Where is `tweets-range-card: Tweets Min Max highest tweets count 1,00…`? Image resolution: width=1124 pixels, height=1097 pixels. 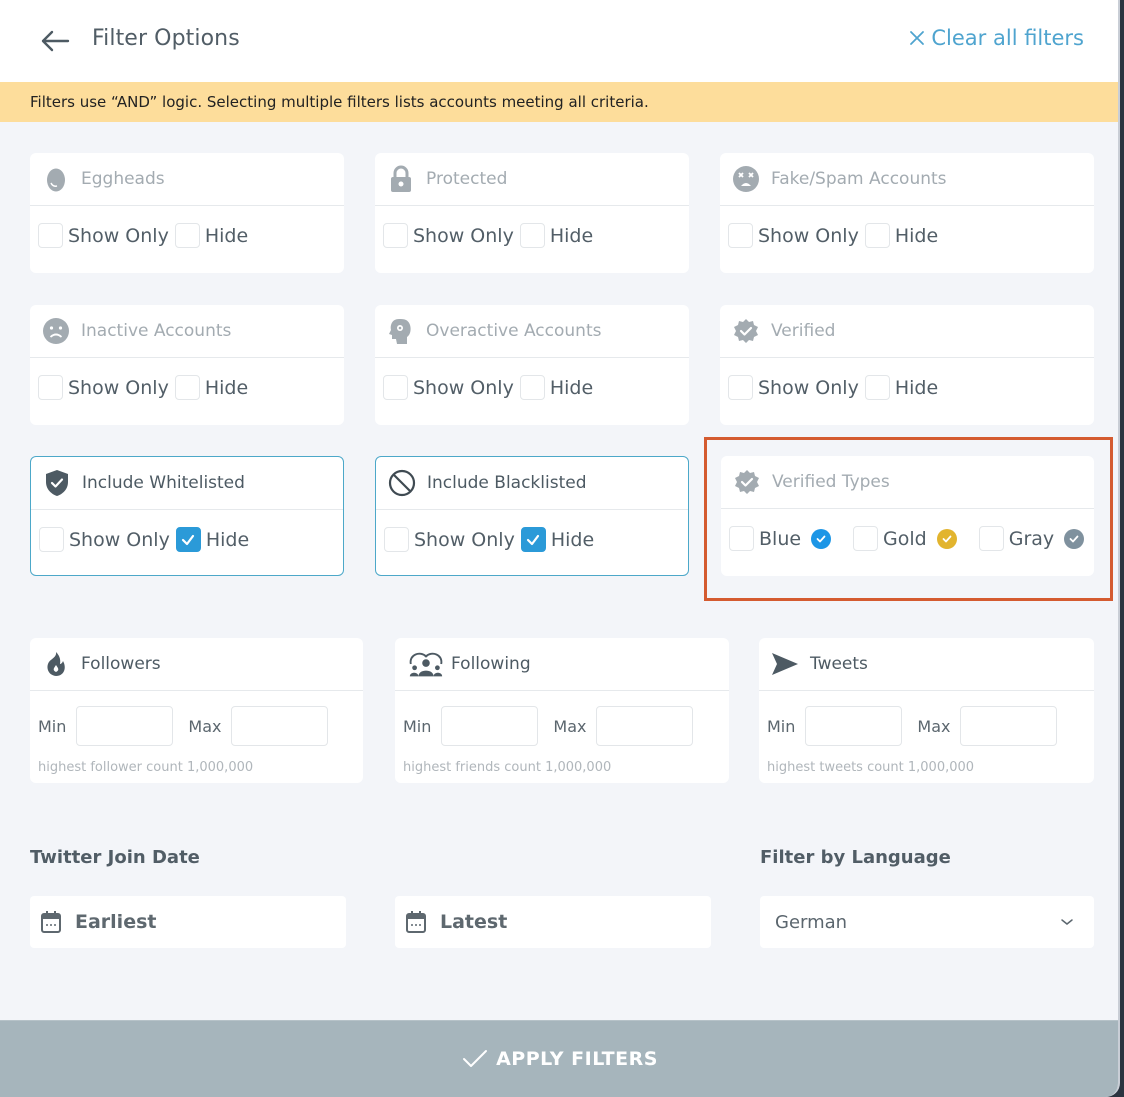
tweets-range-card: Tweets Min Max highest tweets count 1,00… is located at coordinates (926, 710).